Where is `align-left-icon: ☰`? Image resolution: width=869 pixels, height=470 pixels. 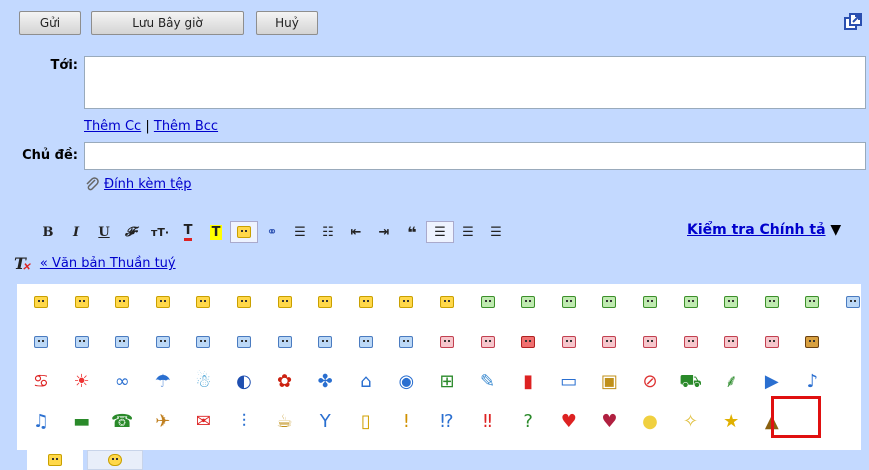 align-left-icon: ☰ is located at coordinates (440, 232).